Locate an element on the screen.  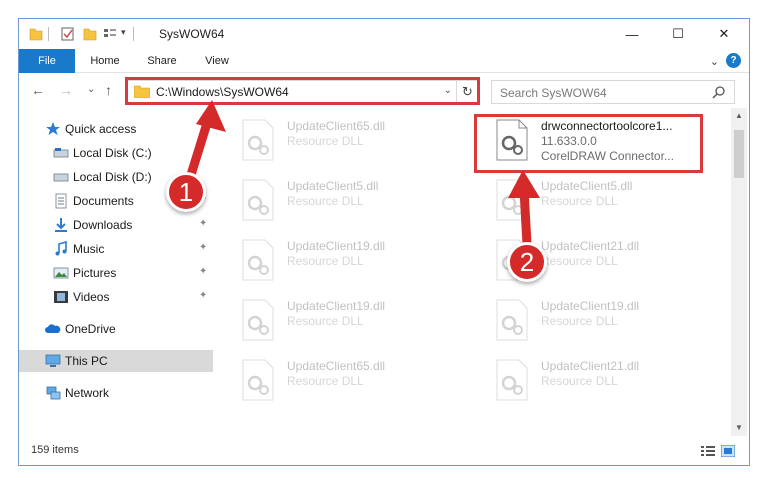
nav-item-label: Downloads is located at coordinates (103, 225).